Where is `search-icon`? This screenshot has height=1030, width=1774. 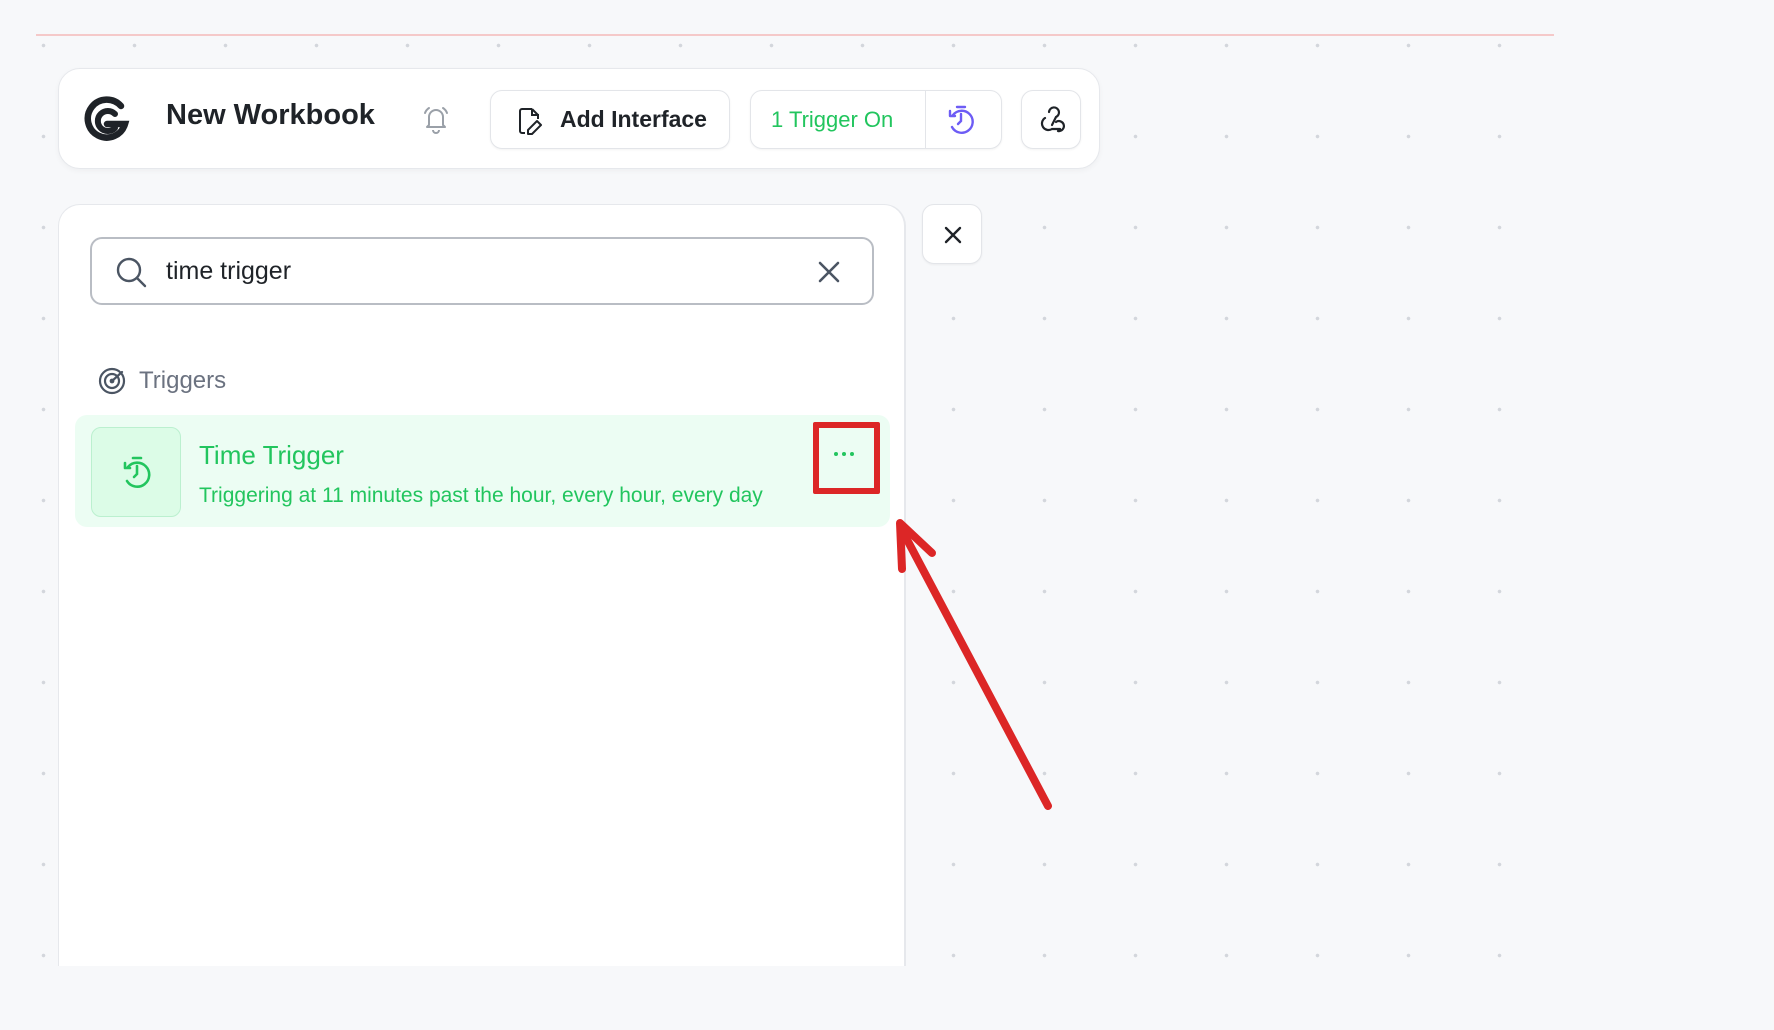 search-icon is located at coordinates (131, 272).